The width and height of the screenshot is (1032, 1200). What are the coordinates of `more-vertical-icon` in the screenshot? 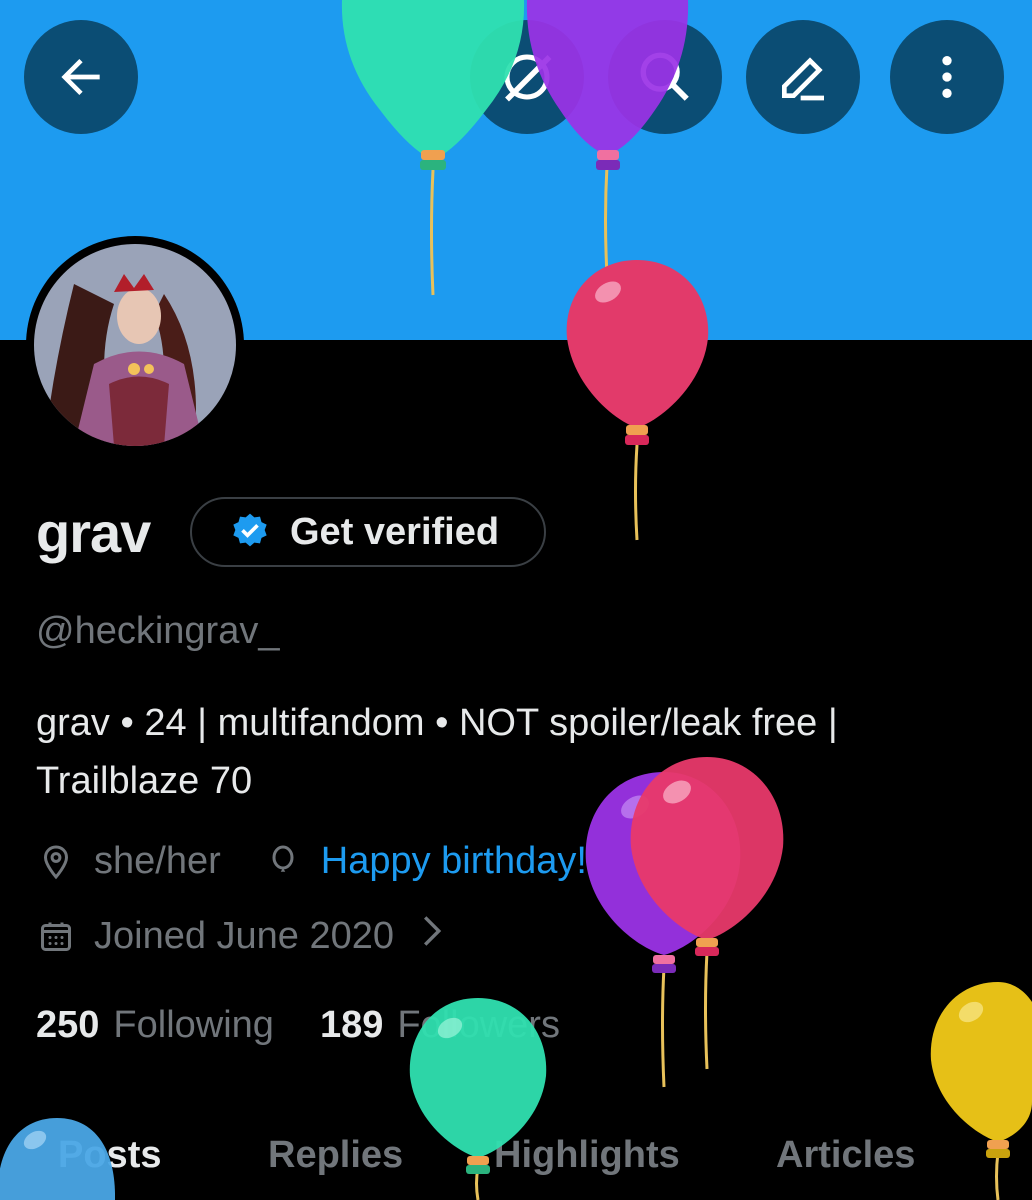 It's located at (947, 77).